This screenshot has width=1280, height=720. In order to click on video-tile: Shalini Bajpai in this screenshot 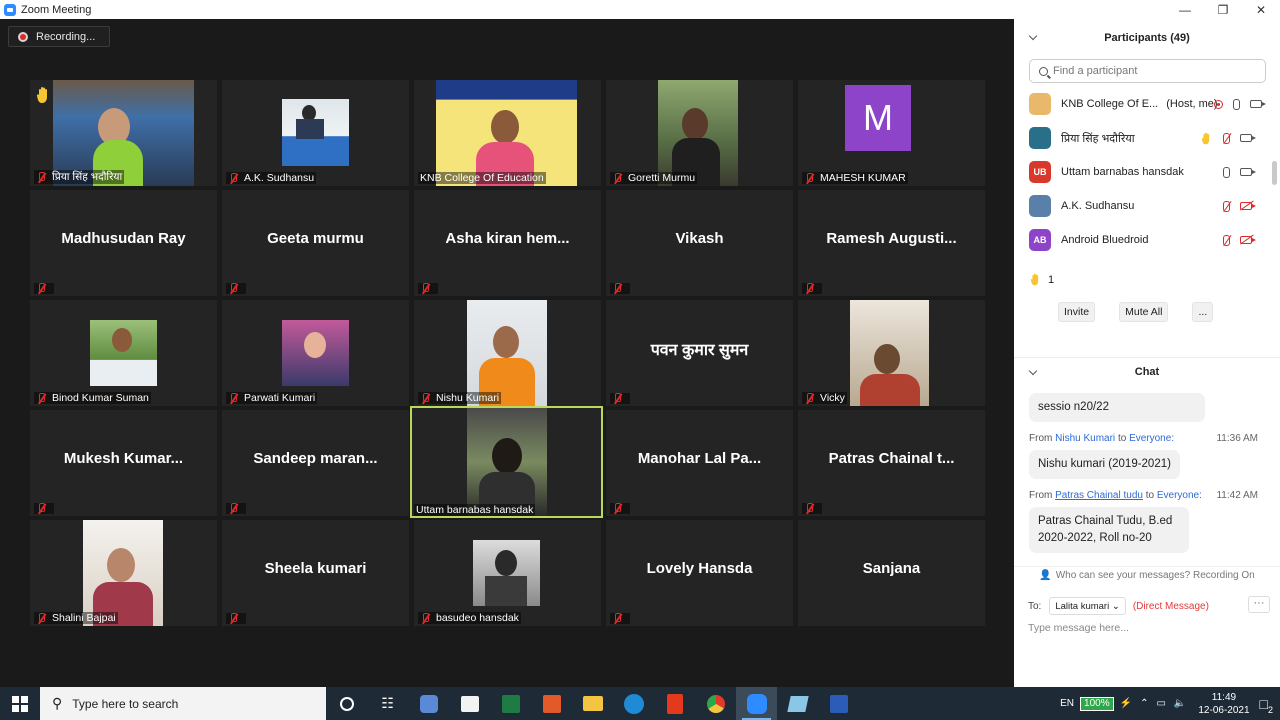, I will do `click(123, 573)`.